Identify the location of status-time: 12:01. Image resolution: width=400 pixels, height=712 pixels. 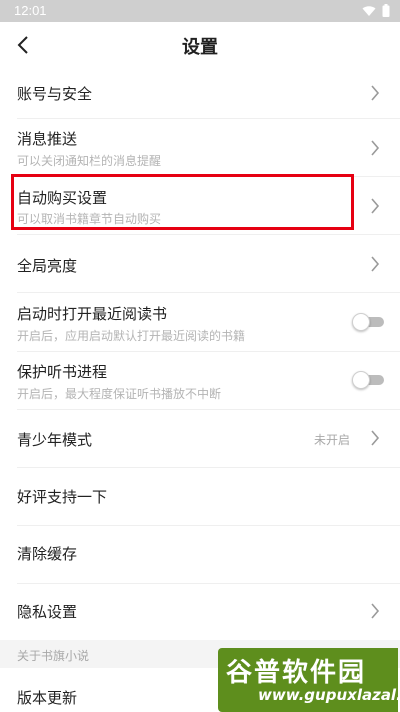
(30, 10).